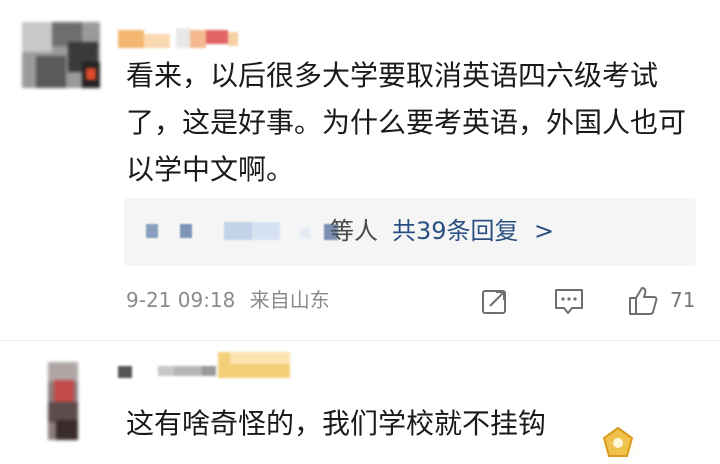 This screenshot has width=720, height=464. Describe the element at coordinates (544, 231) in the screenshot. I see `chevron-right-icon: >` at that location.